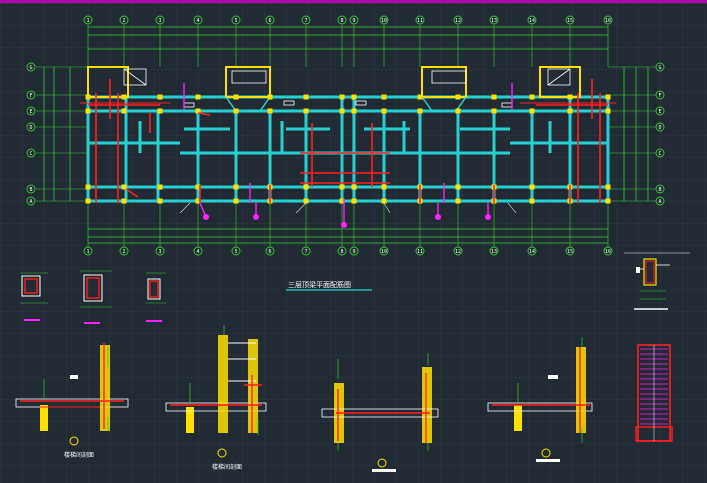 This screenshot has height=483, width=707. I want to click on axis-bubble-top-14: 14, so click(532, 20).